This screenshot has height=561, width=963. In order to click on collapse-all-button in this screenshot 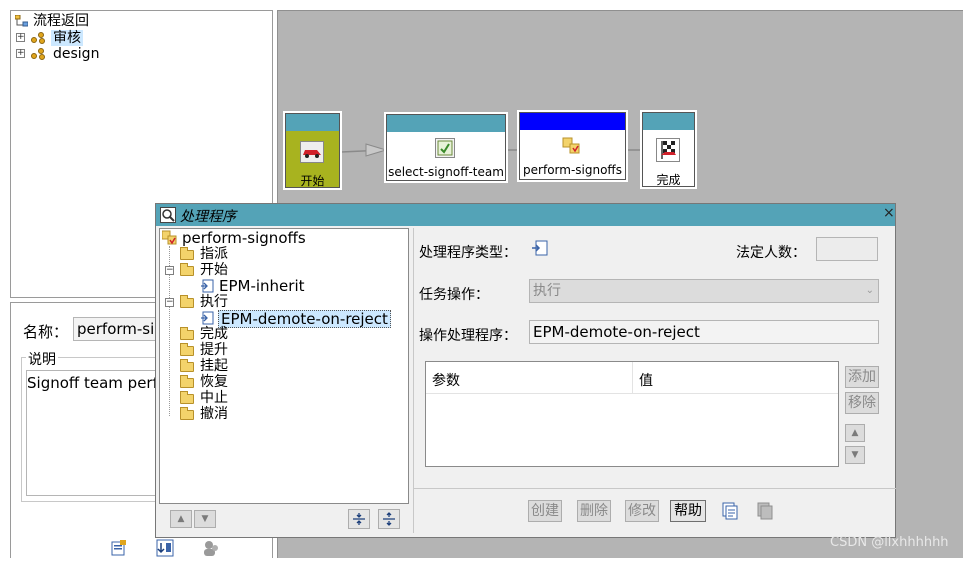, I will do `click(389, 519)`.